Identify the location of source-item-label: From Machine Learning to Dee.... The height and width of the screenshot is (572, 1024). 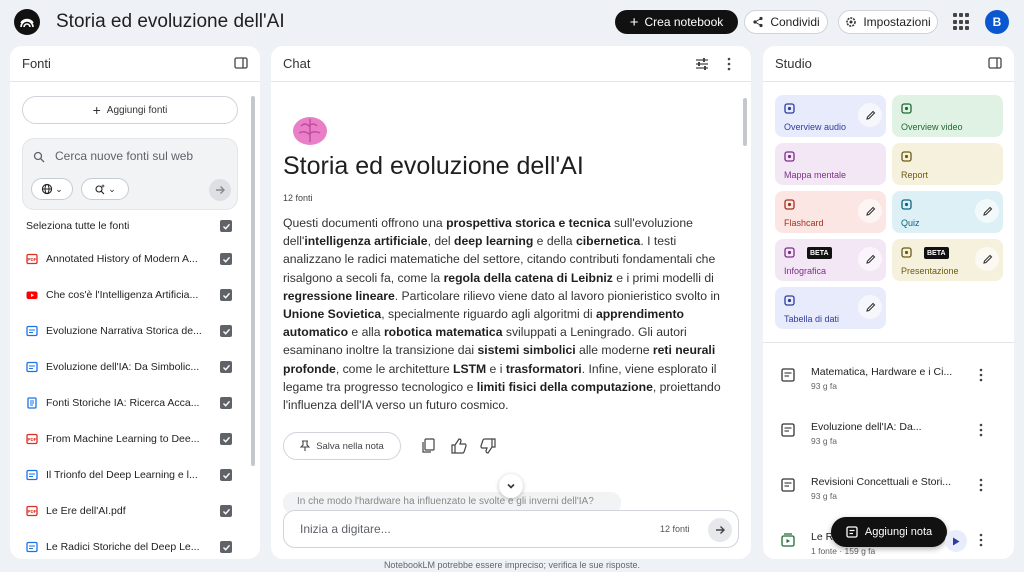
(123, 439).